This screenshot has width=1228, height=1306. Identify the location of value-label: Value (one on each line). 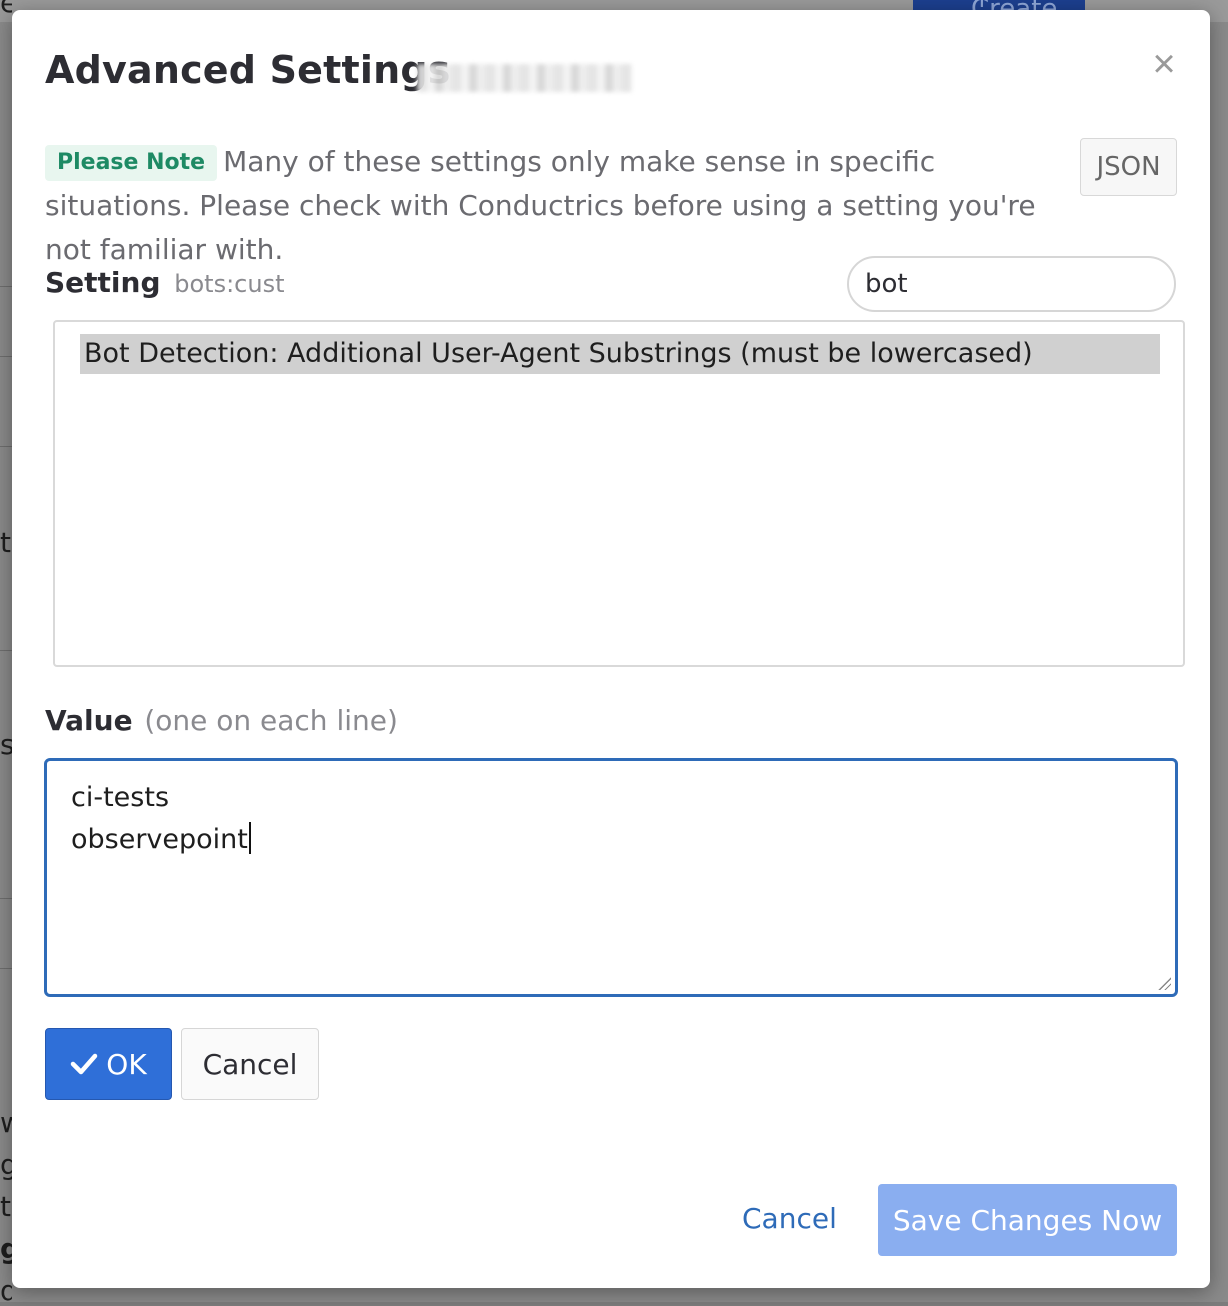
(221, 720).